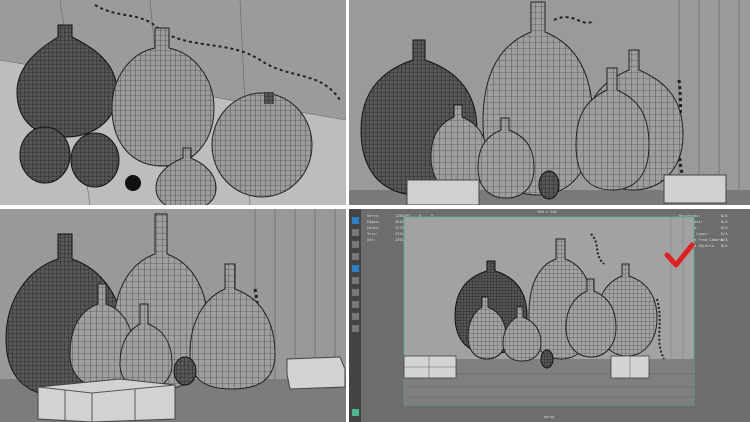  What do you see at coordinates (355, 256) in the screenshot?
I see `scale-tool-icon` at bounding box center [355, 256].